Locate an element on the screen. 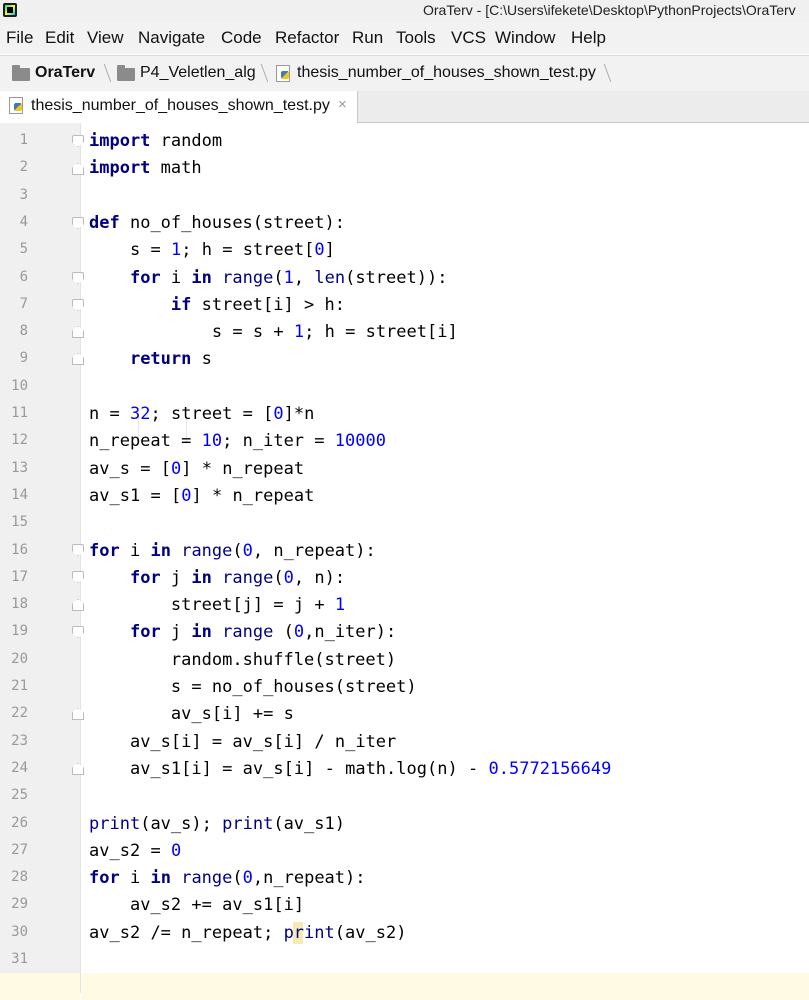 This screenshot has width=809, height=1000. code-line: for j in range(0, n): is located at coordinates (217, 578).